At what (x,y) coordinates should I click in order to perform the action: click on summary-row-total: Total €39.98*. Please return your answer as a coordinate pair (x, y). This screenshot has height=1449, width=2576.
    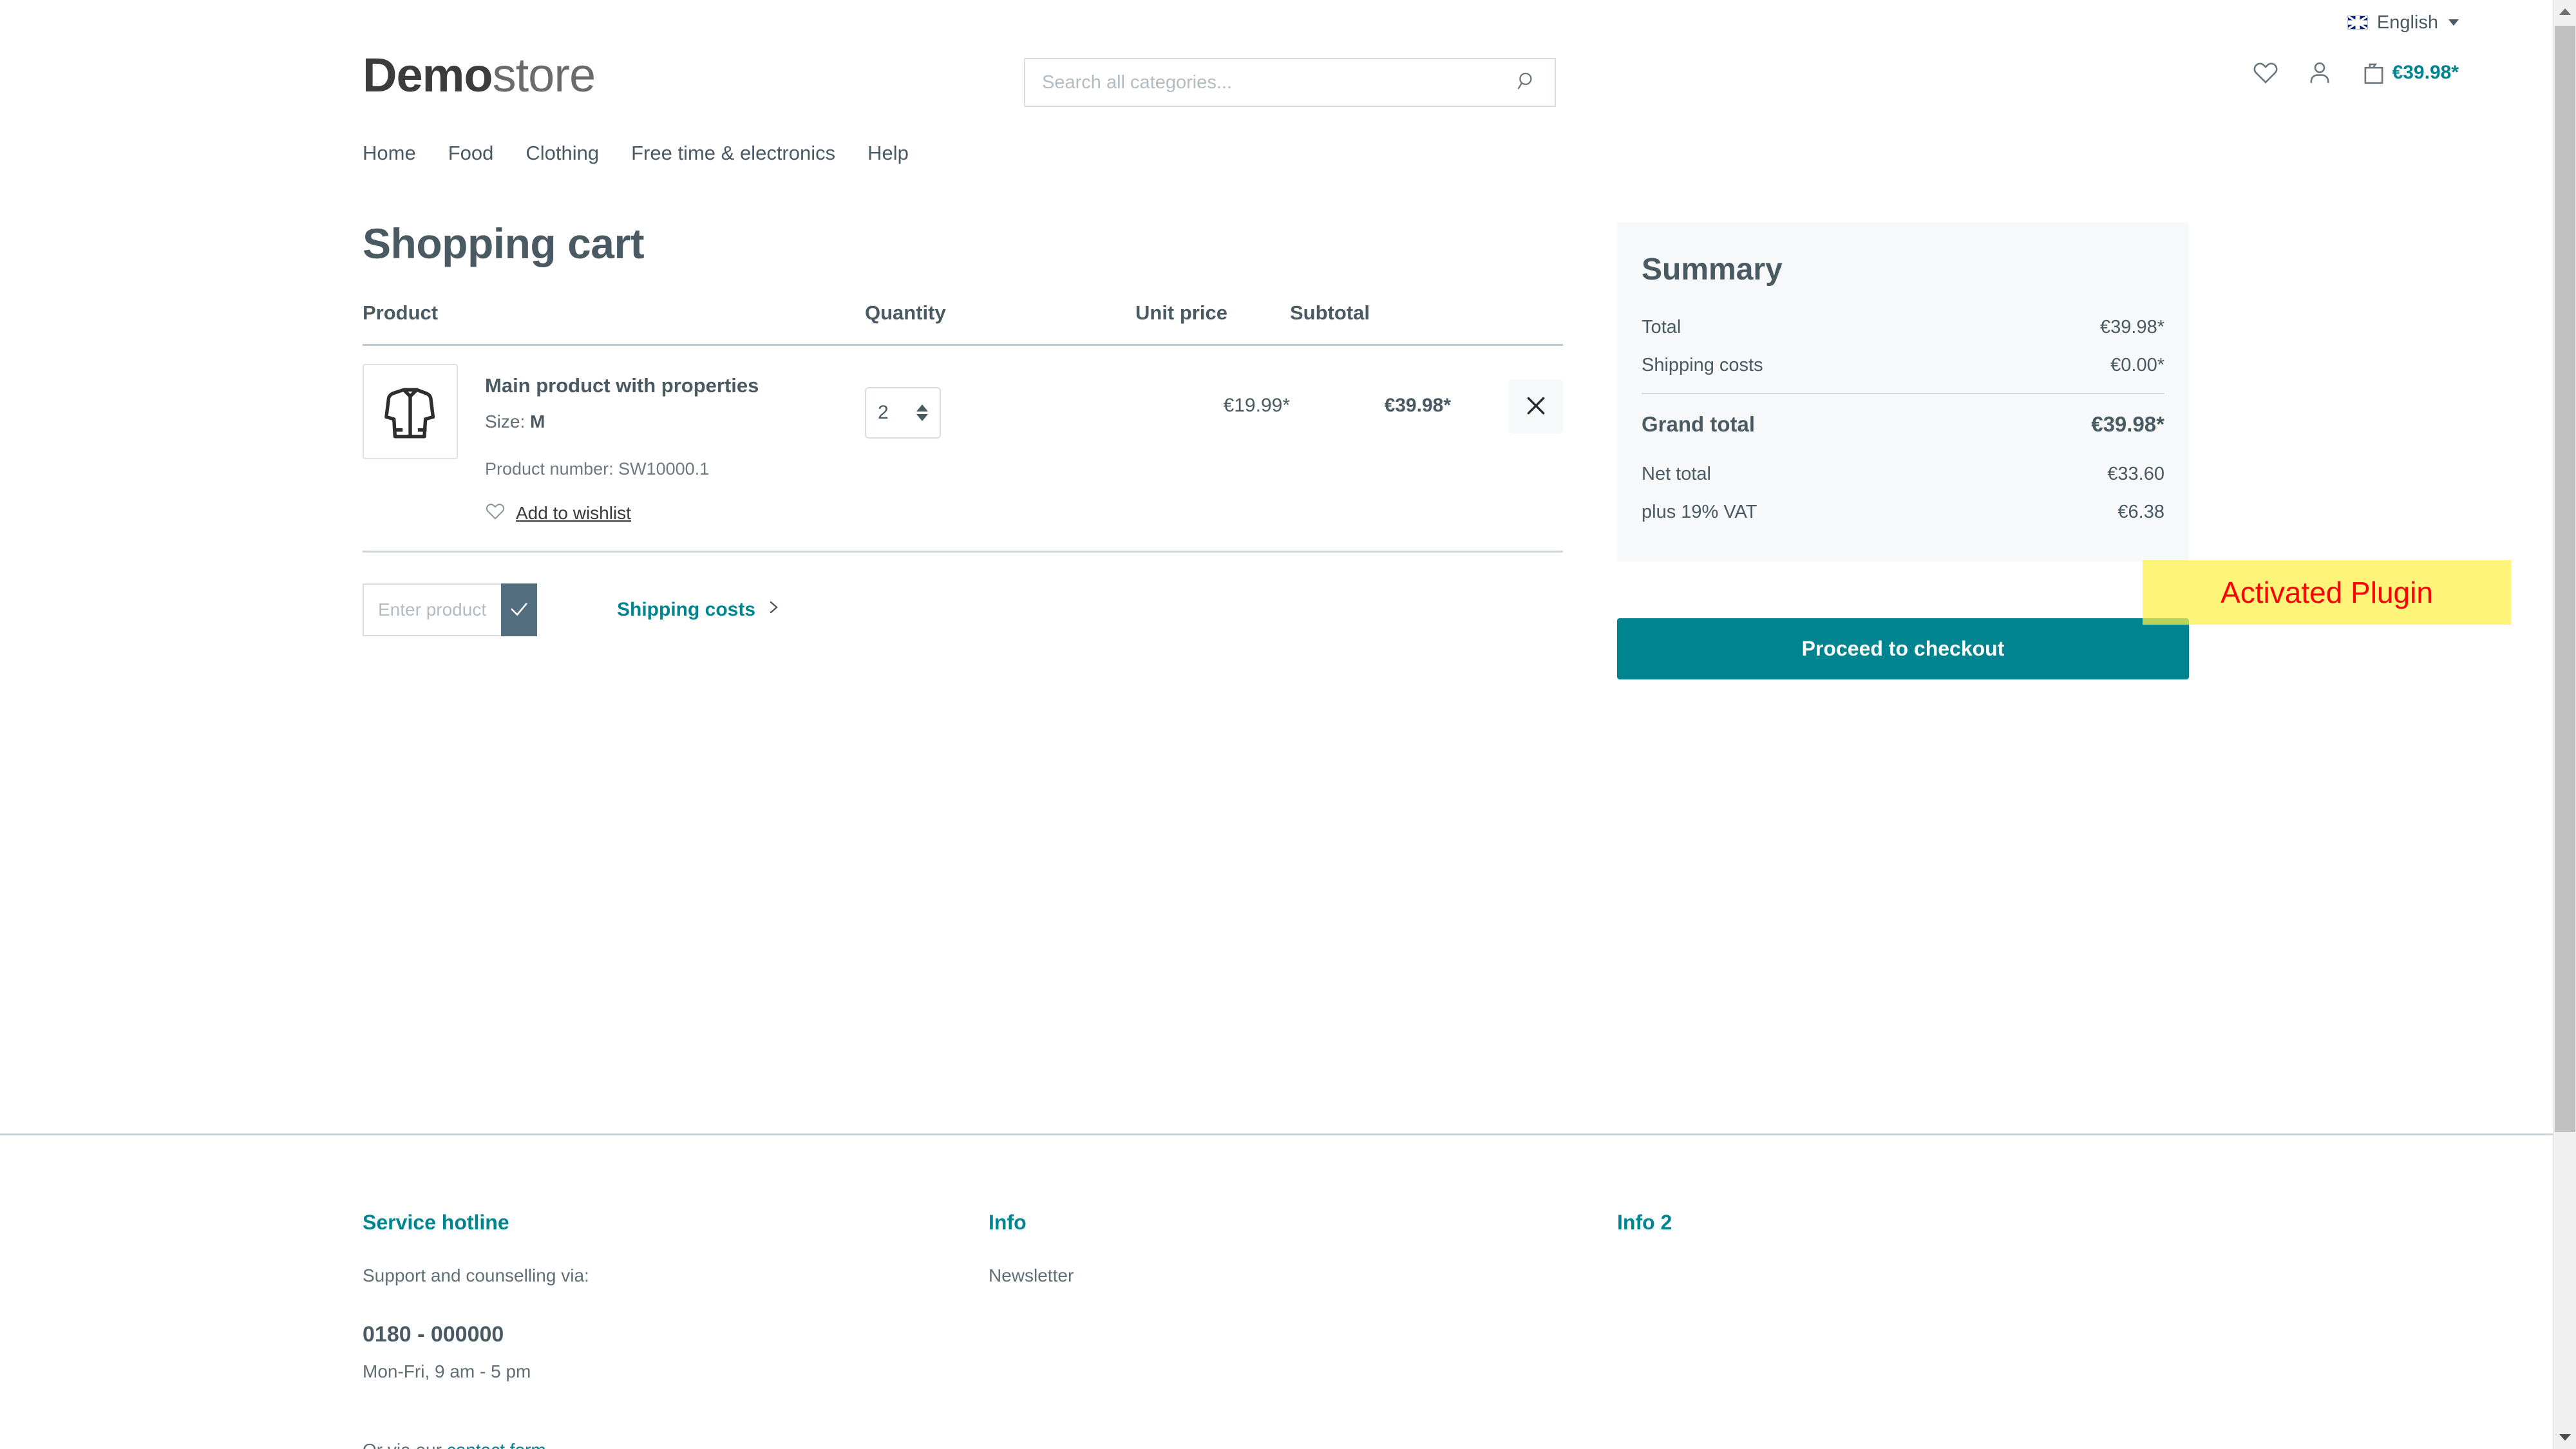
    Looking at the image, I should click on (1903, 327).